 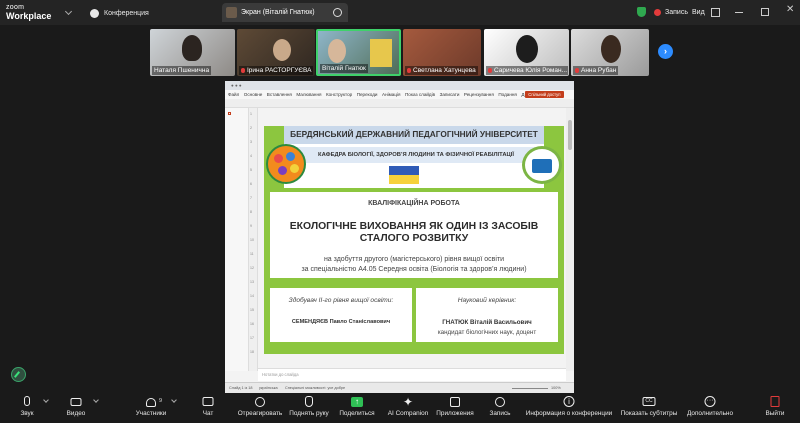 What do you see at coordinates (309, 413) in the screenshot?
I see `raise-hand-label: Поднять руку` at bounding box center [309, 413].